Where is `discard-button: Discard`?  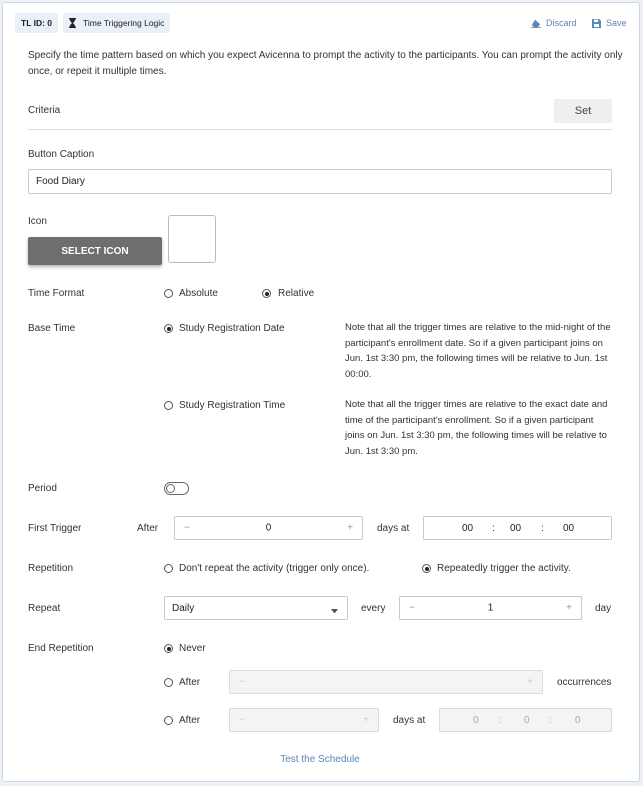
discard-button: Discard is located at coordinates (554, 23).